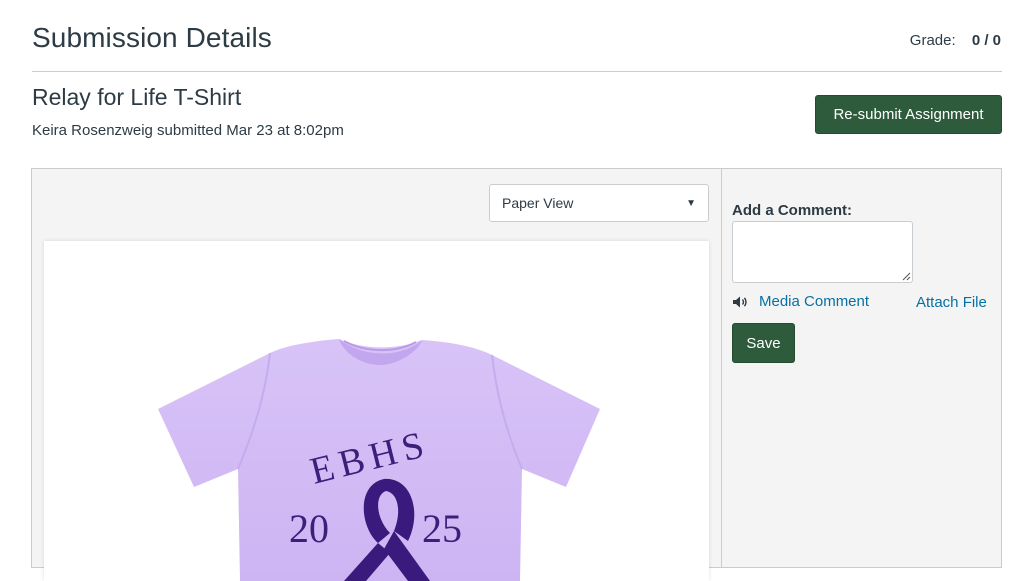 The height and width of the screenshot is (581, 1019). What do you see at coordinates (986, 40) in the screenshot?
I see `grade-value: 0 / 0` at bounding box center [986, 40].